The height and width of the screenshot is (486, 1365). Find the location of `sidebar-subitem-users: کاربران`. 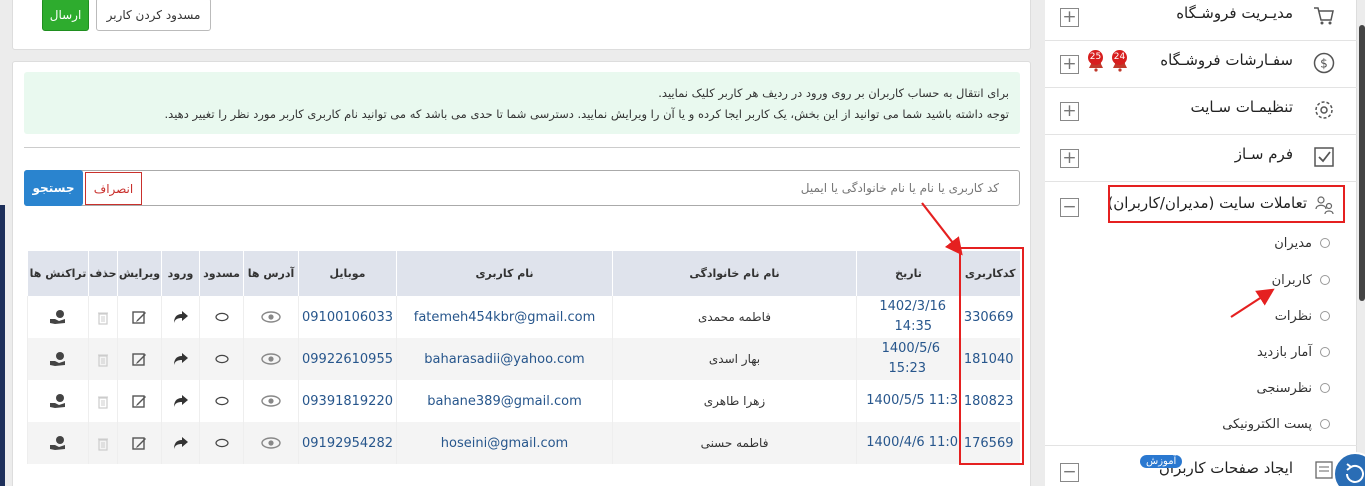

sidebar-subitem-users: کاربران is located at coordinates (1301, 280).